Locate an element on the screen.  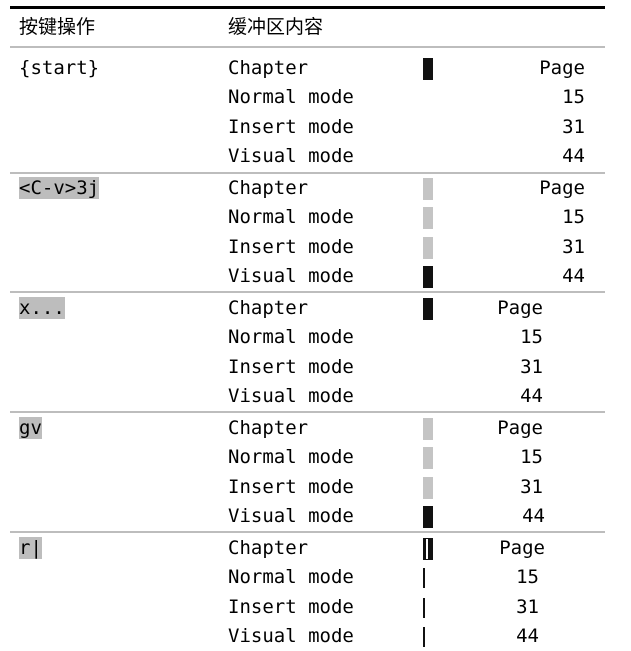
keystroke-ctrl-v-3j: <C-v>3j is located at coordinates (59, 188).